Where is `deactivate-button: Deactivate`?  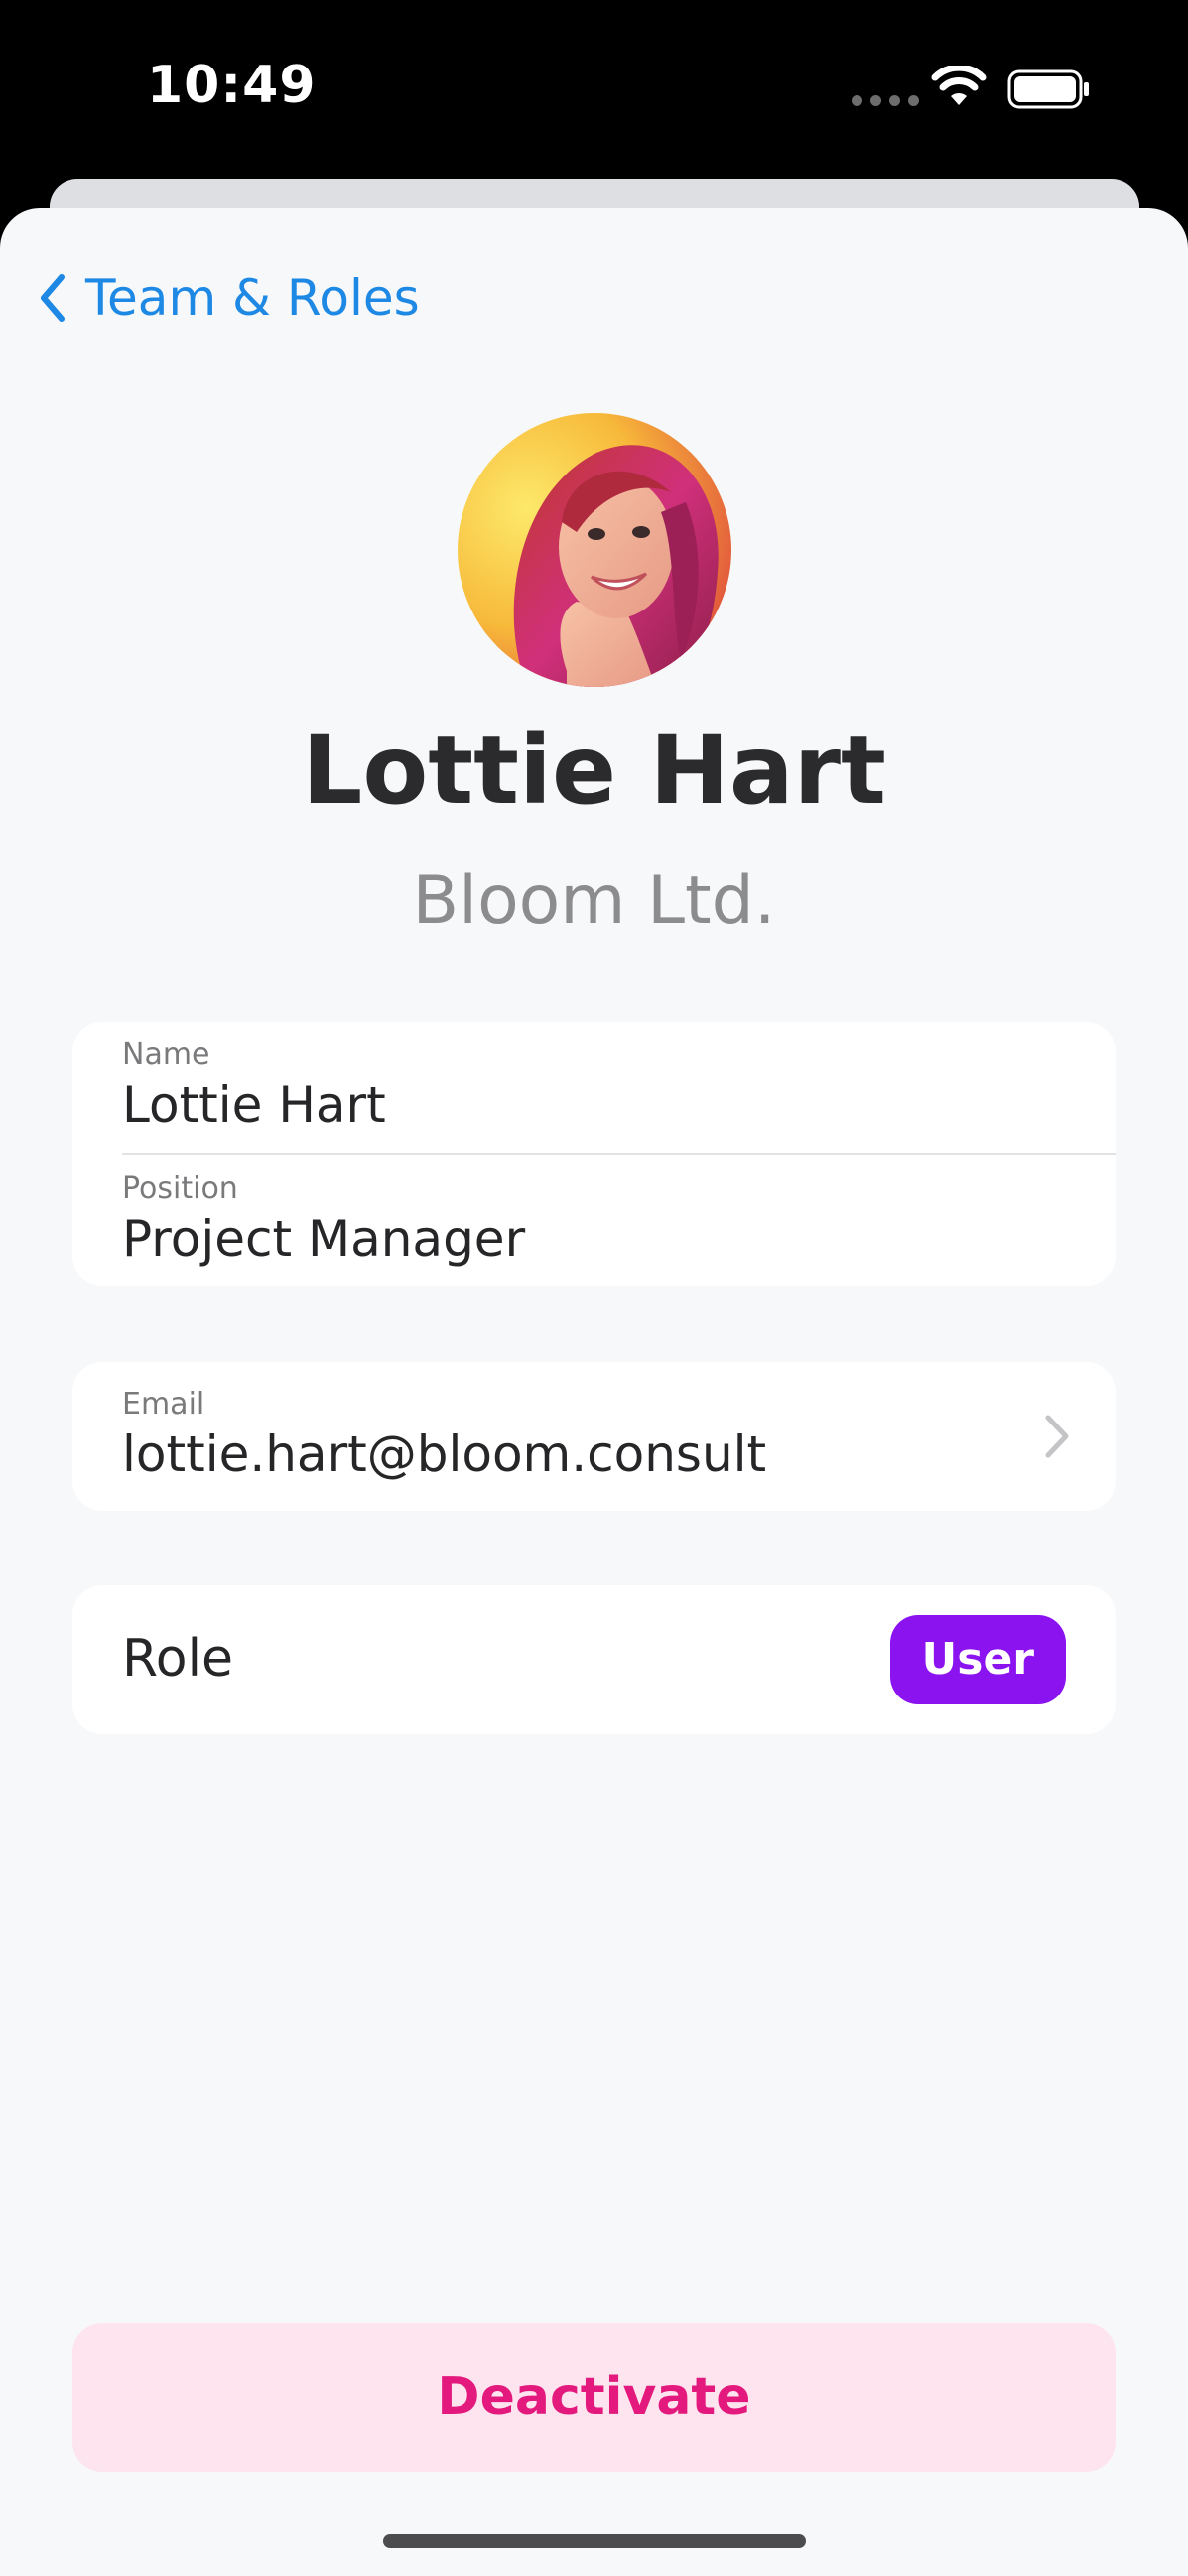
deactivate-button: Deactivate is located at coordinates (594, 2397).